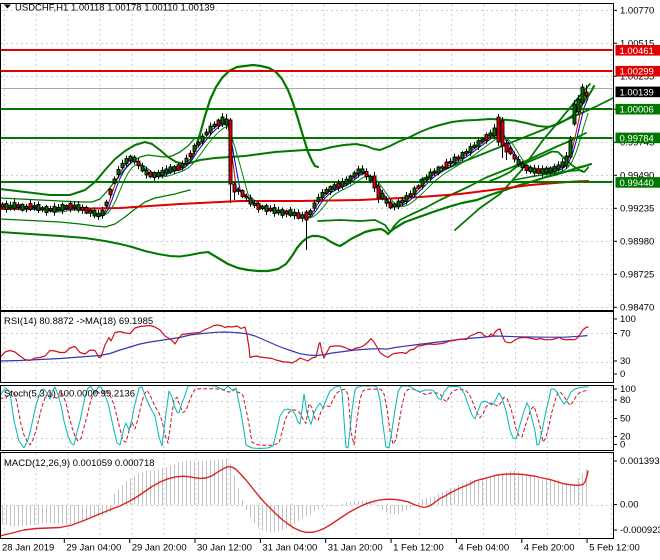 Image resolution: width=660 pixels, height=560 pixels. I want to click on svg-text: 29 Jan 04:00, so click(93, 548).